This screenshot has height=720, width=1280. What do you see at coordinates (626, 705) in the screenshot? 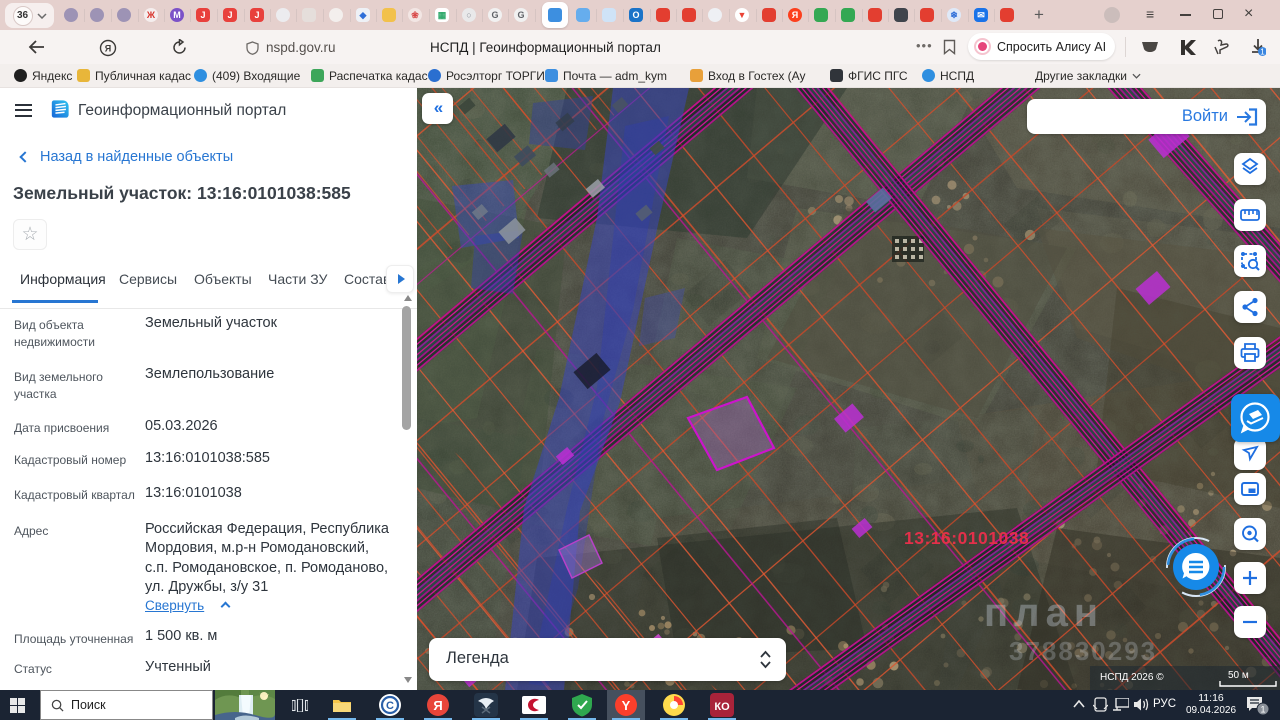
I see `svg-text: Y` at bounding box center [626, 705].